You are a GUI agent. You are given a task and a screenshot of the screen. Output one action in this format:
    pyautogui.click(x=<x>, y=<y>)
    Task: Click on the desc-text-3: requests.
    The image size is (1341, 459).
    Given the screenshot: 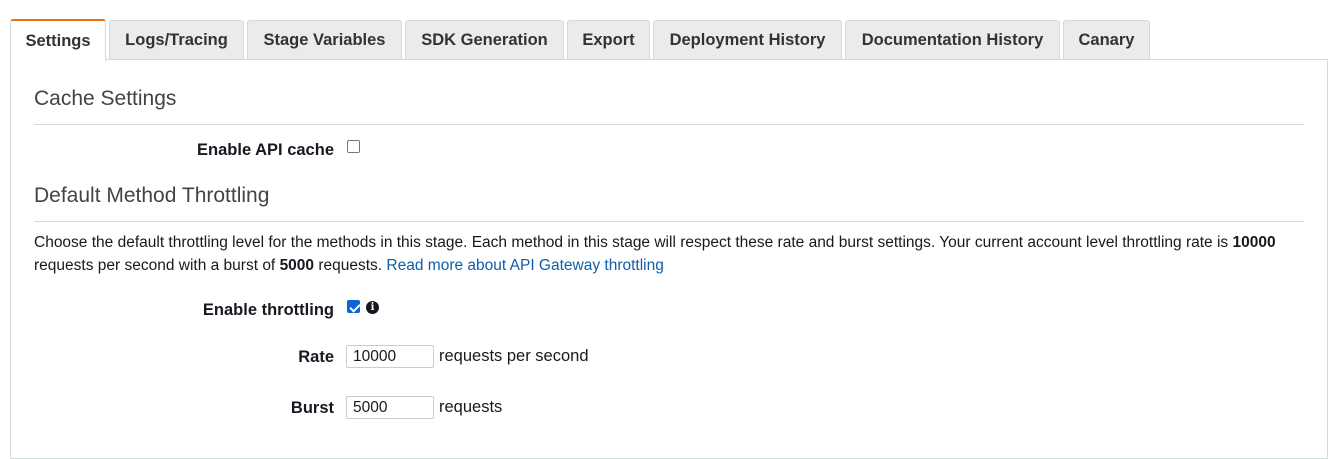 What is the action you would take?
    pyautogui.click(x=350, y=265)
    